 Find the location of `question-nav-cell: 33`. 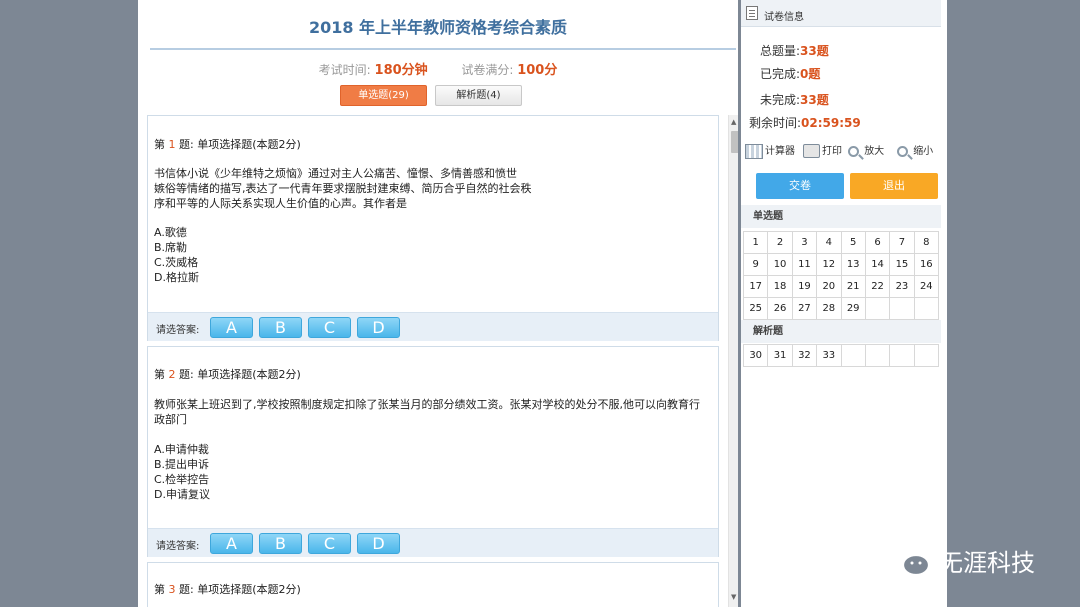

question-nav-cell: 33 is located at coordinates (829, 356).